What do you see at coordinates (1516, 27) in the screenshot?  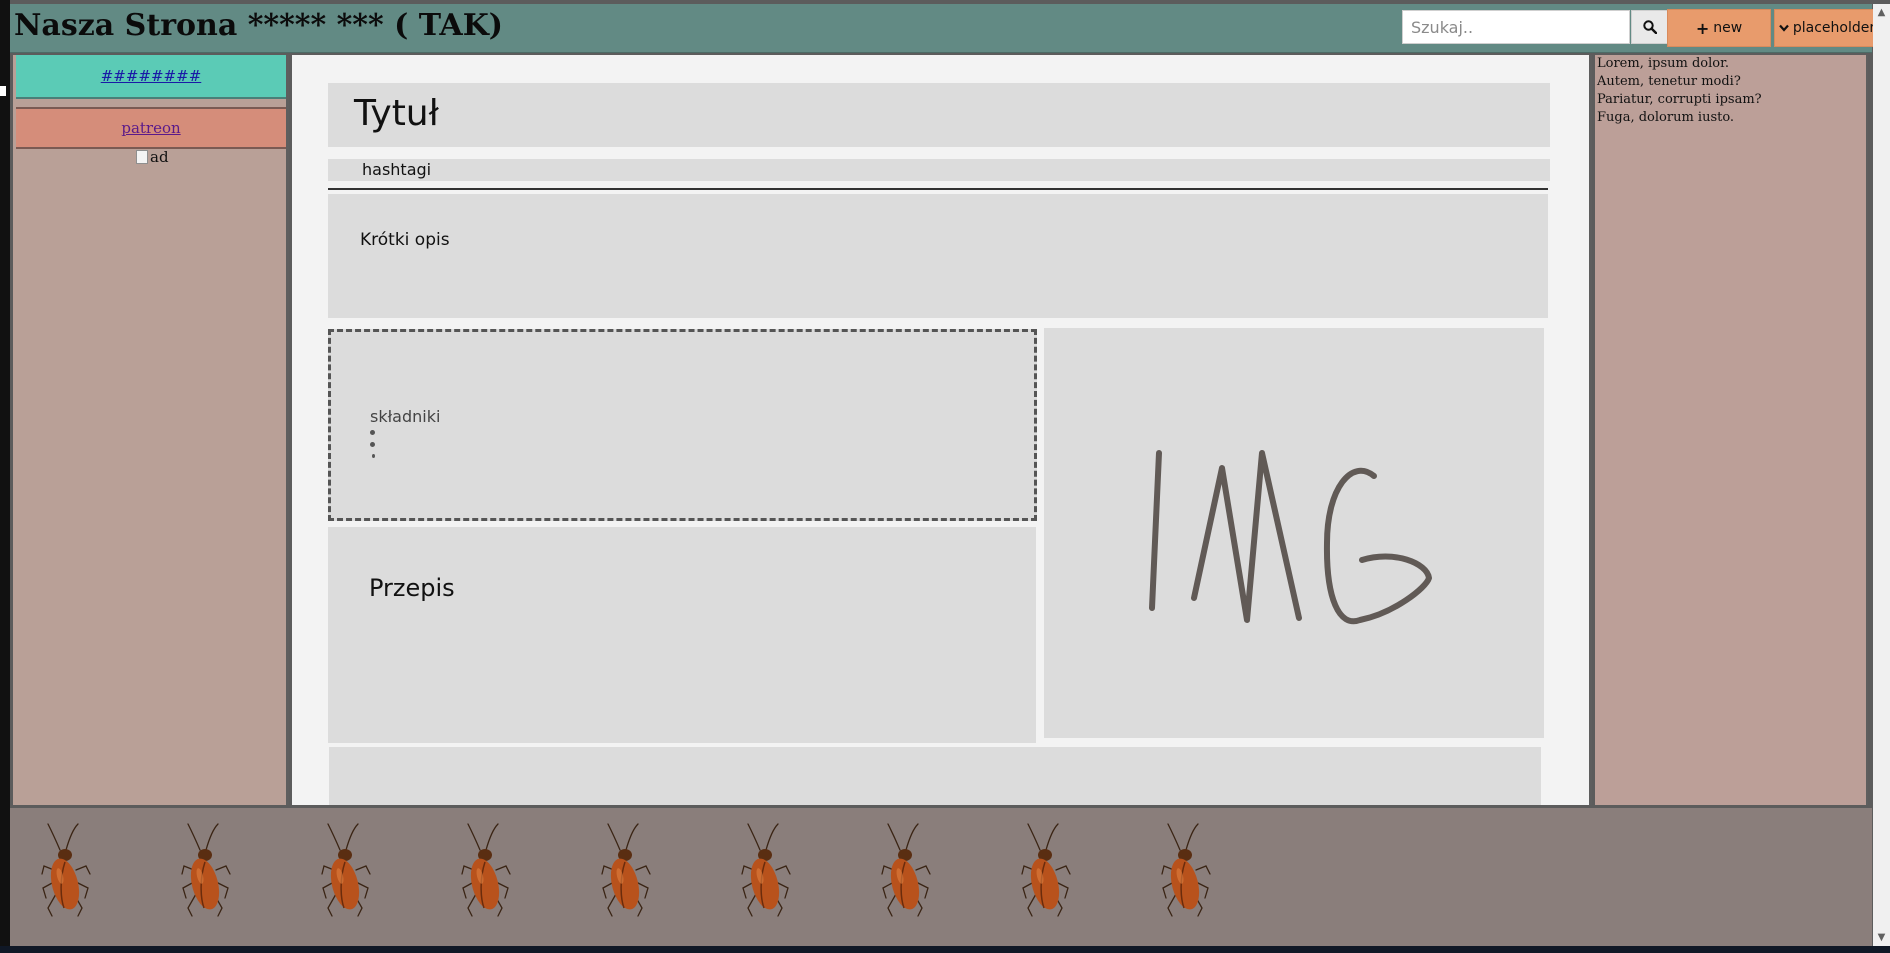 I see `search-input` at bounding box center [1516, 27].